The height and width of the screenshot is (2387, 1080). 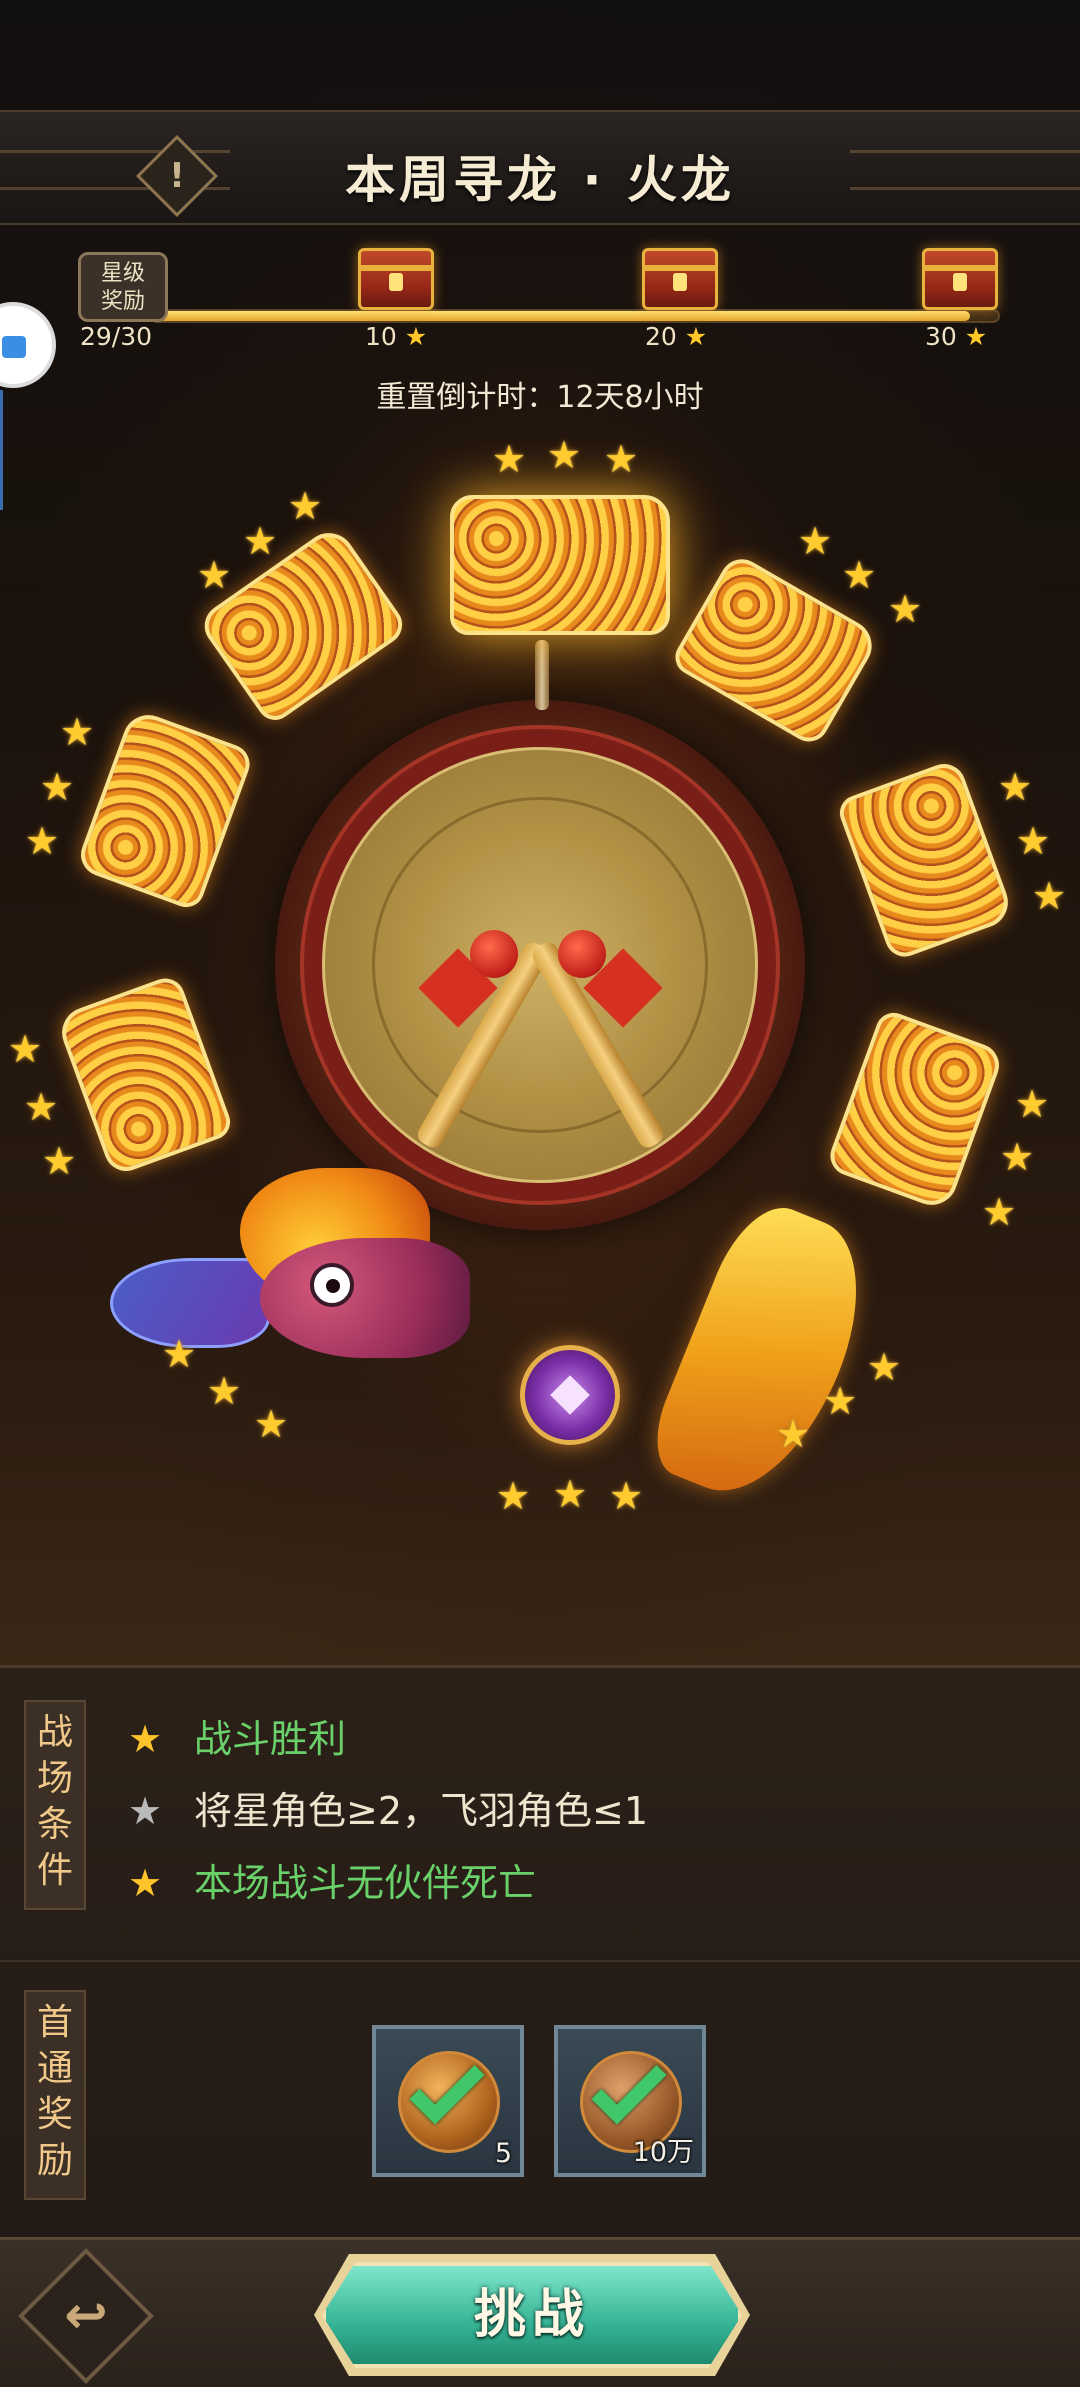 I want to click on condition-3: ★ 本场战斗无伙伴死亡, so click(x=332, y=1879).